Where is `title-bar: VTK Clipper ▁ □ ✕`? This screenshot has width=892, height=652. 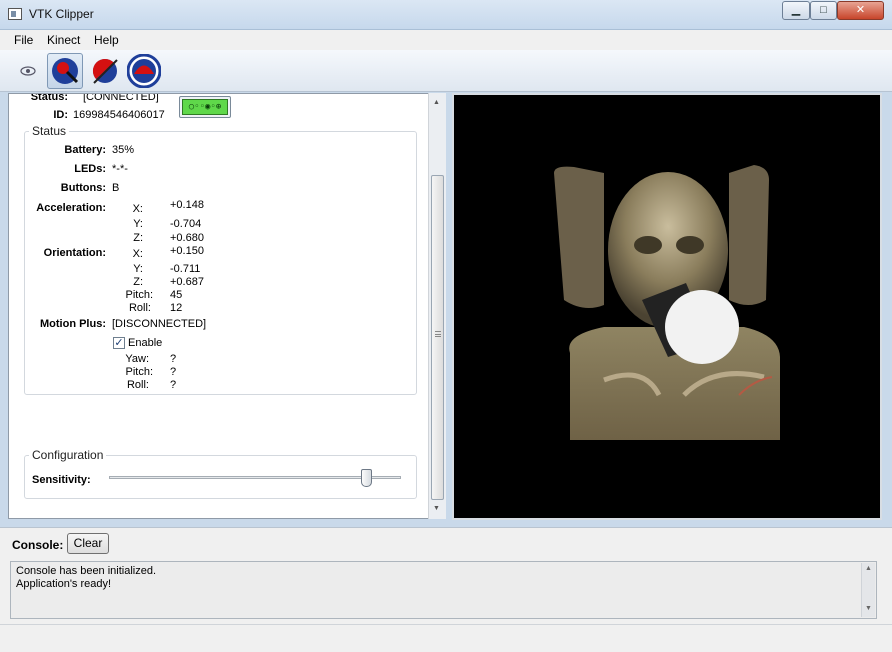
title-bar: VTK Clipper ▁ □ ✕ is located at coordinates (446, 15).